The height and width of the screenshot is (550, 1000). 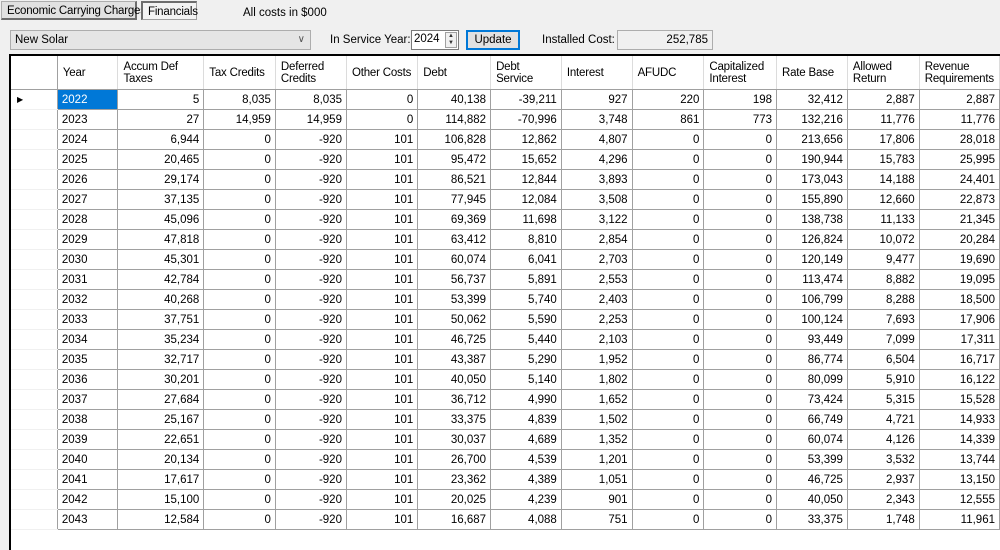 What do you see at coordinates (88, 279) in the screenshot?
I see `year-cell: 2031` at bounding box center [88, 279].